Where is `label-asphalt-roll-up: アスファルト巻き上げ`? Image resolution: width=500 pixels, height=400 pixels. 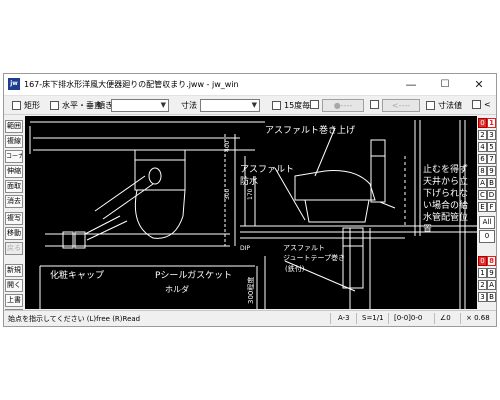 label-asphalt-roll-up: アスファルト巻き上げ is located at coordinates (310, 130).